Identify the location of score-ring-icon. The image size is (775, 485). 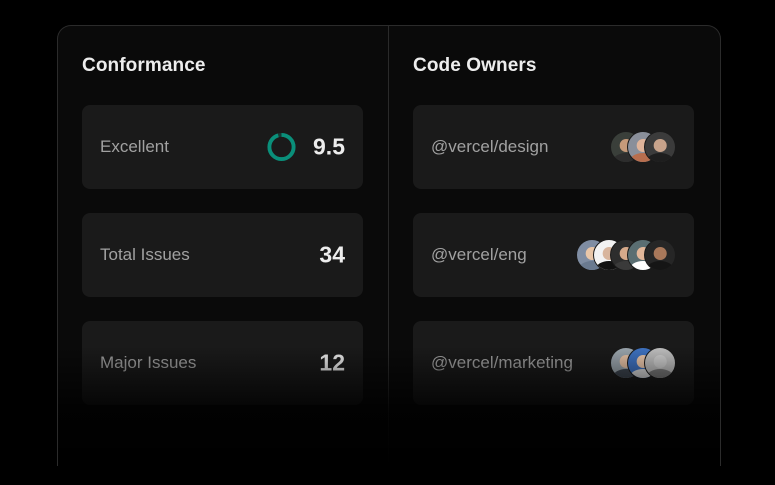
(281, 147).